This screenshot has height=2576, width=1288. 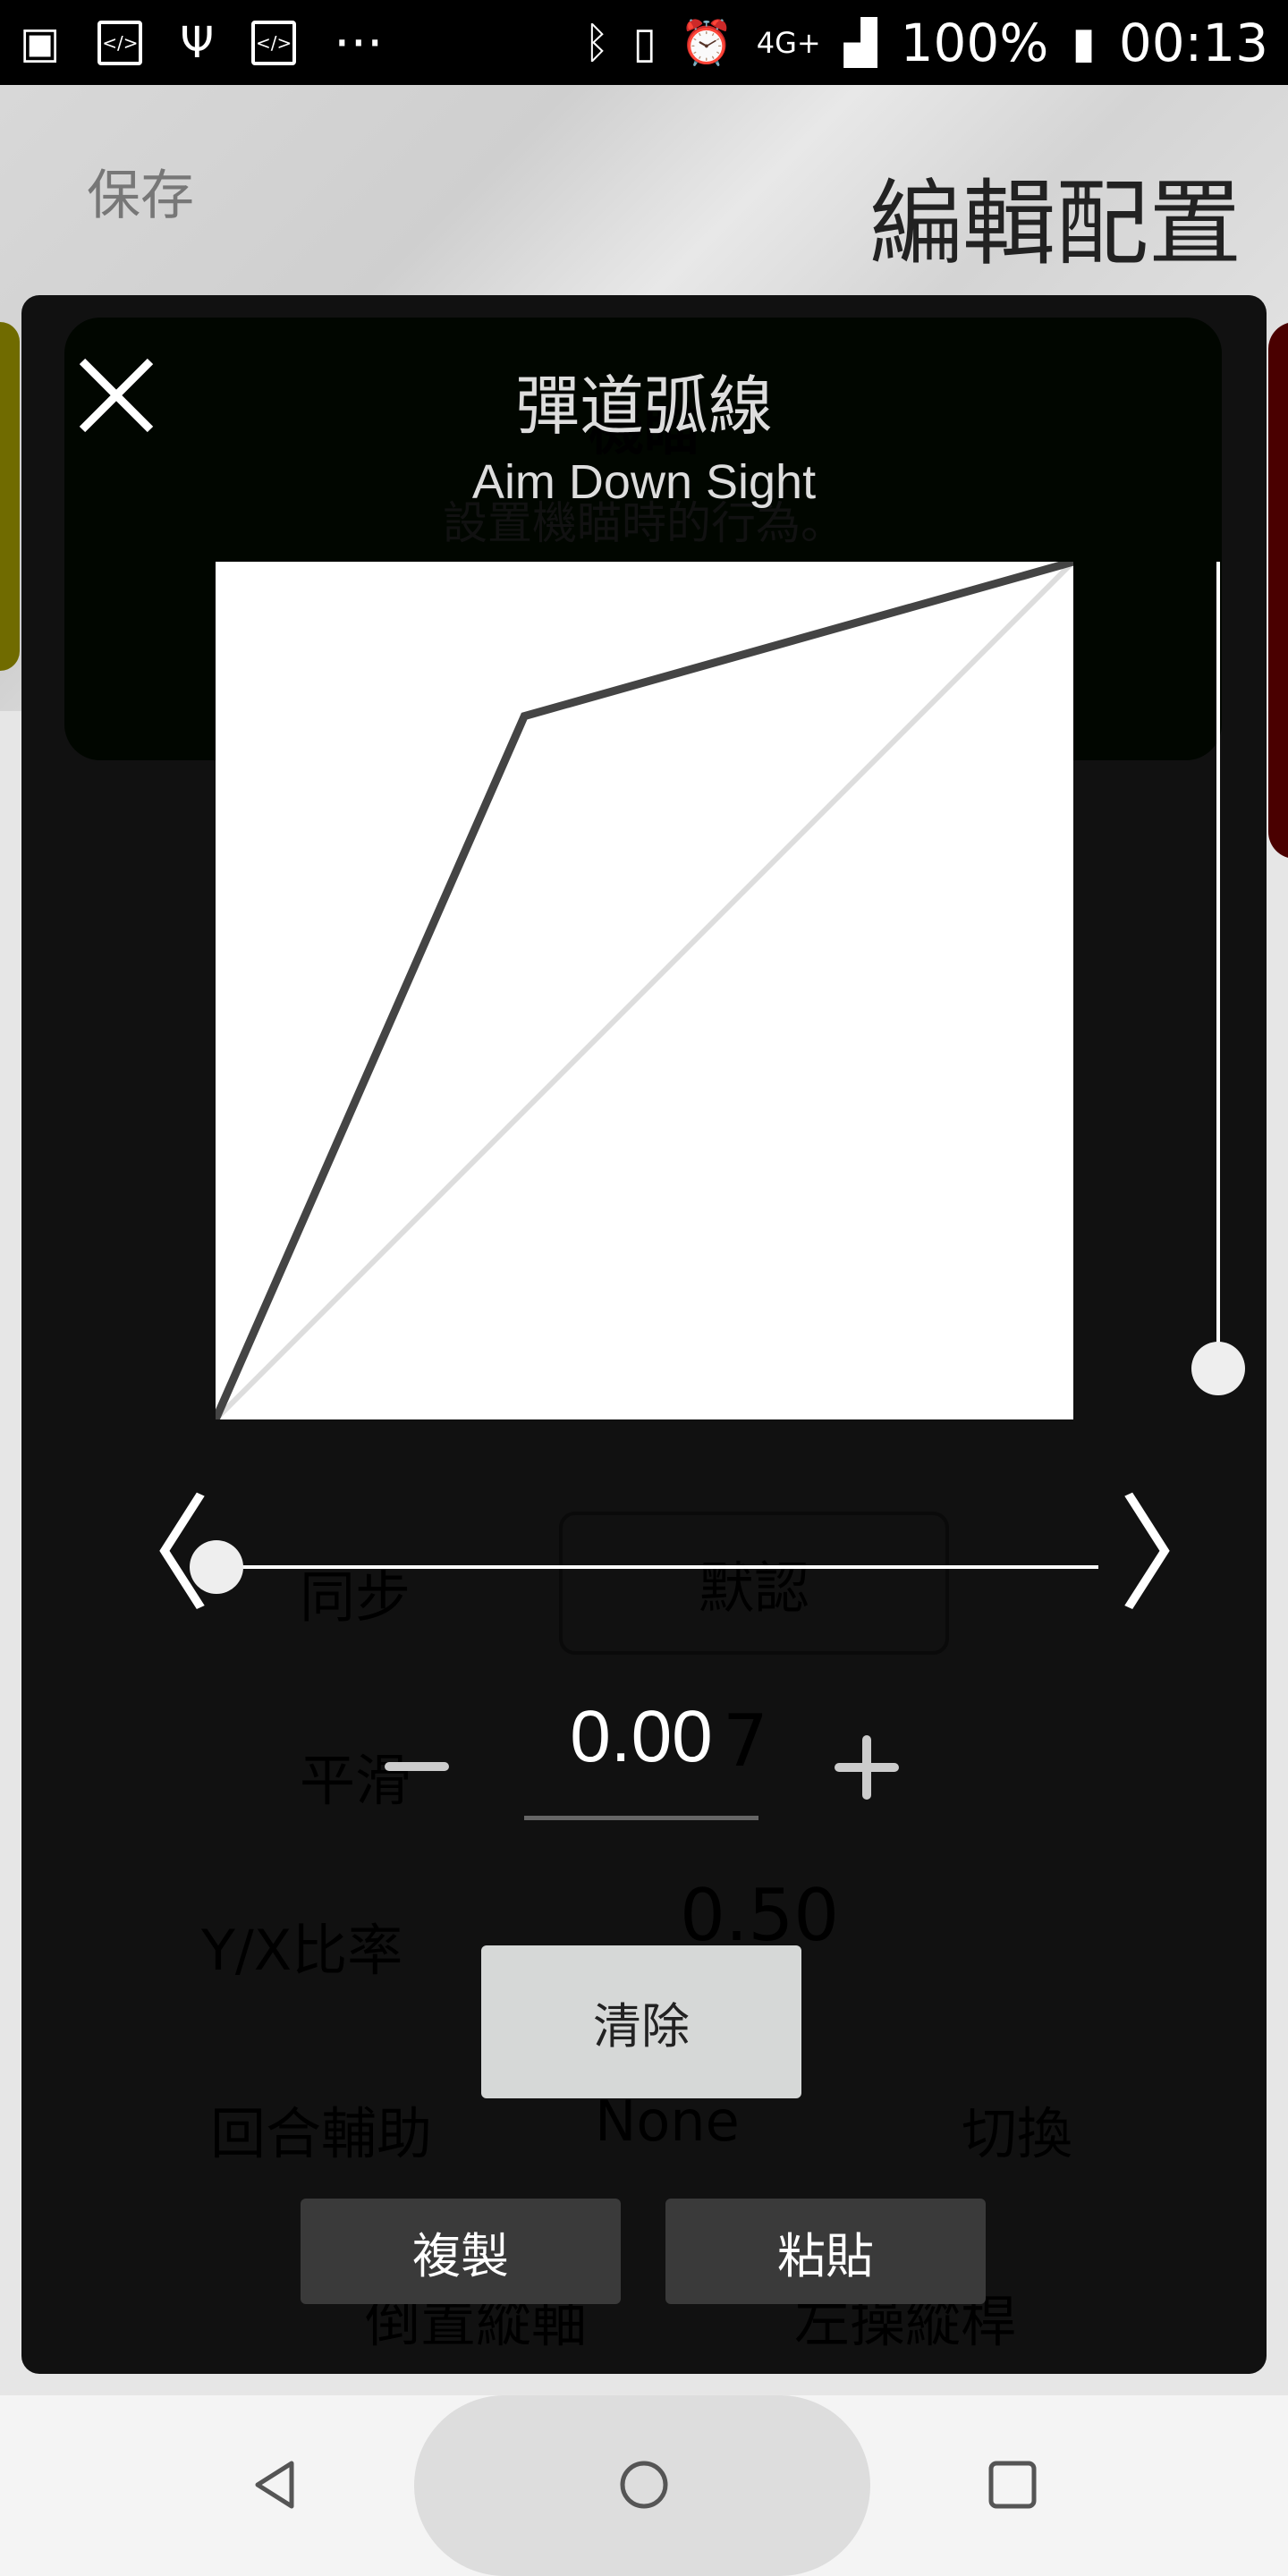 What do you see at coordinates (596, 42) in the screenshot?
I see `bluetooth-icon: ᛒ` at bounding box center [596, 42].